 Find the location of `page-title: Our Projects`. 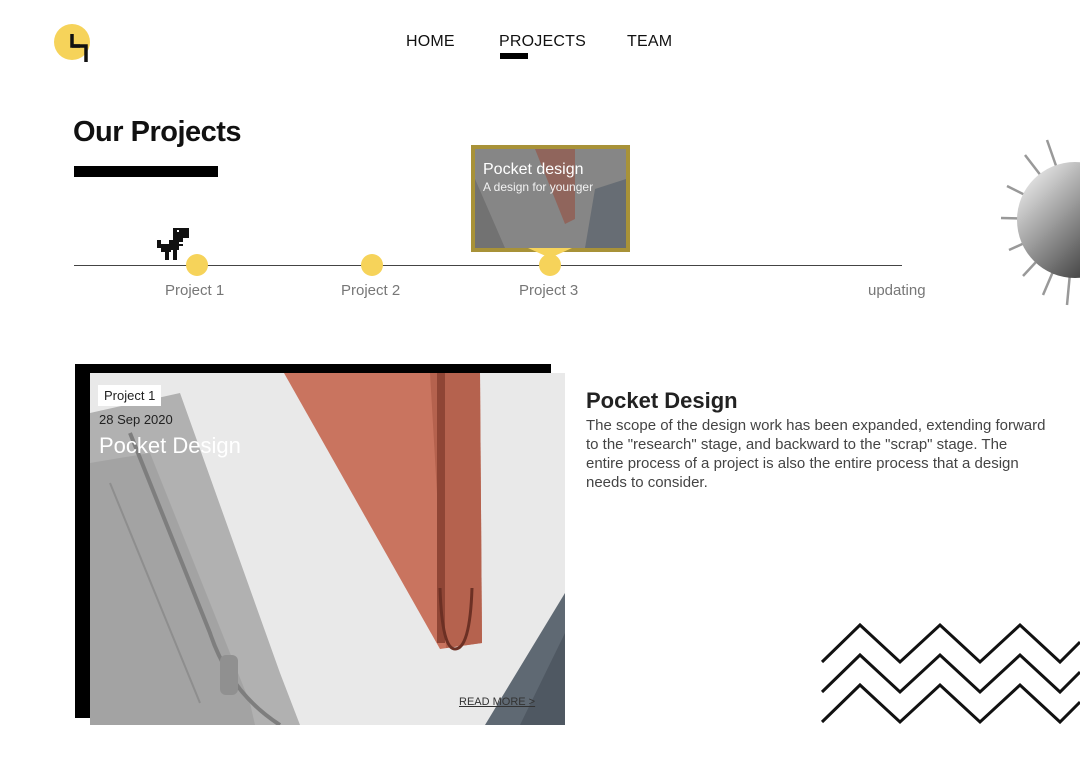

page-title: Our Projects is located at coordinates (157, 132).